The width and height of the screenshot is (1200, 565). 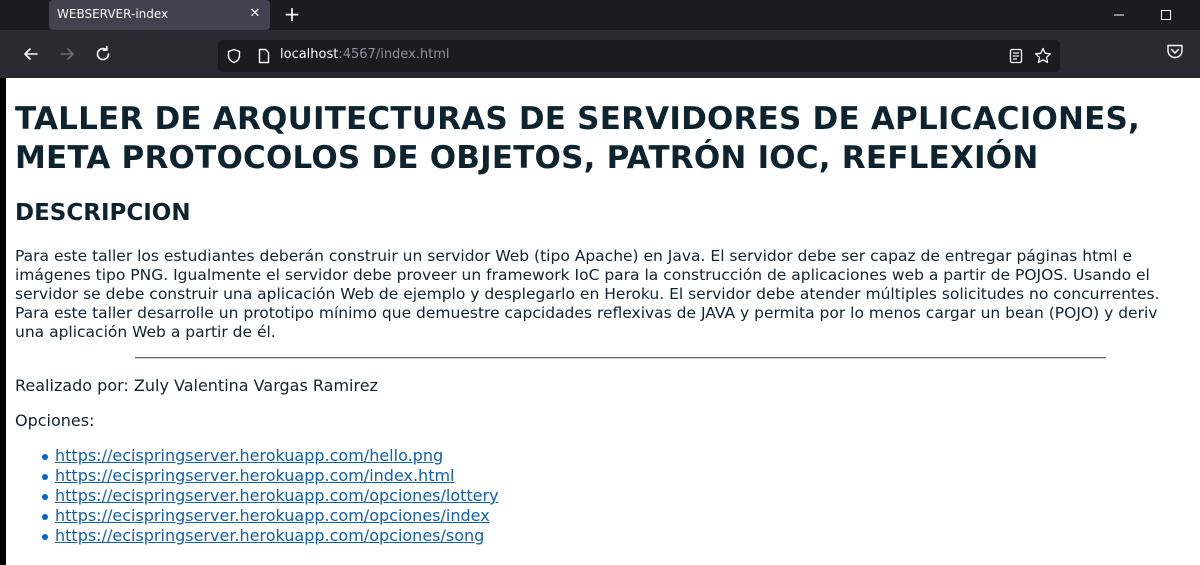 I want to click on address-bar: localhost:4567/index.html, so click(x=639, y=56).